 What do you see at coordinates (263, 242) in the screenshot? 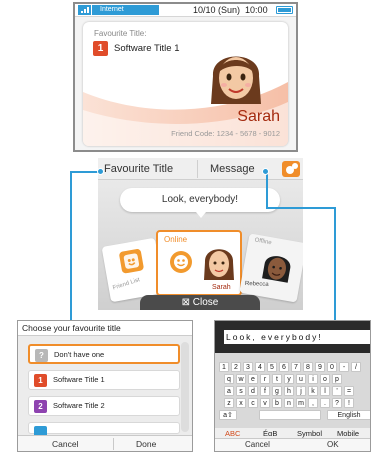
I see `offline-label: Offline` at bounding box center [263, 242].